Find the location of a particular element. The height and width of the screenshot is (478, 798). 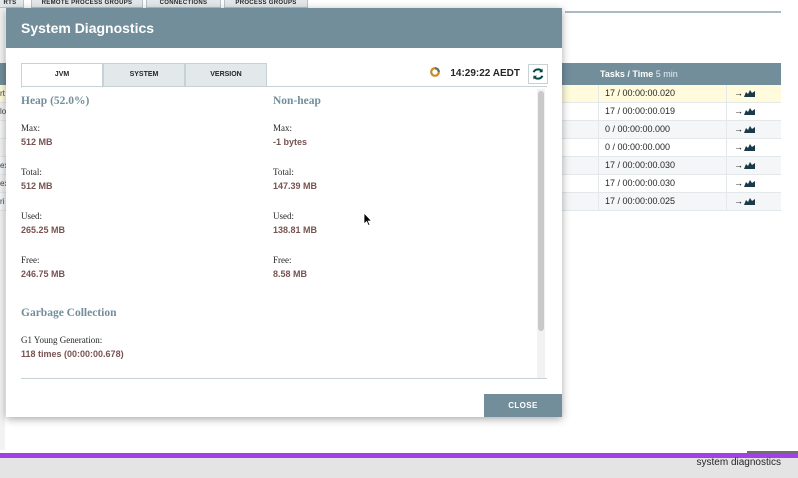

tab-version: VERSION is located at coordinates (226, 75).